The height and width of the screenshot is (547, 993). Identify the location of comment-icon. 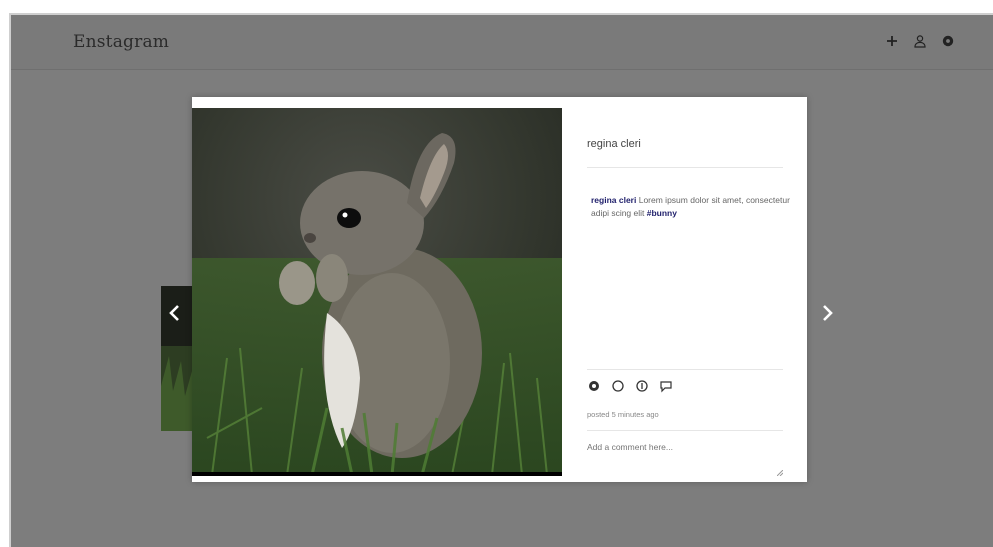
(618, 386).